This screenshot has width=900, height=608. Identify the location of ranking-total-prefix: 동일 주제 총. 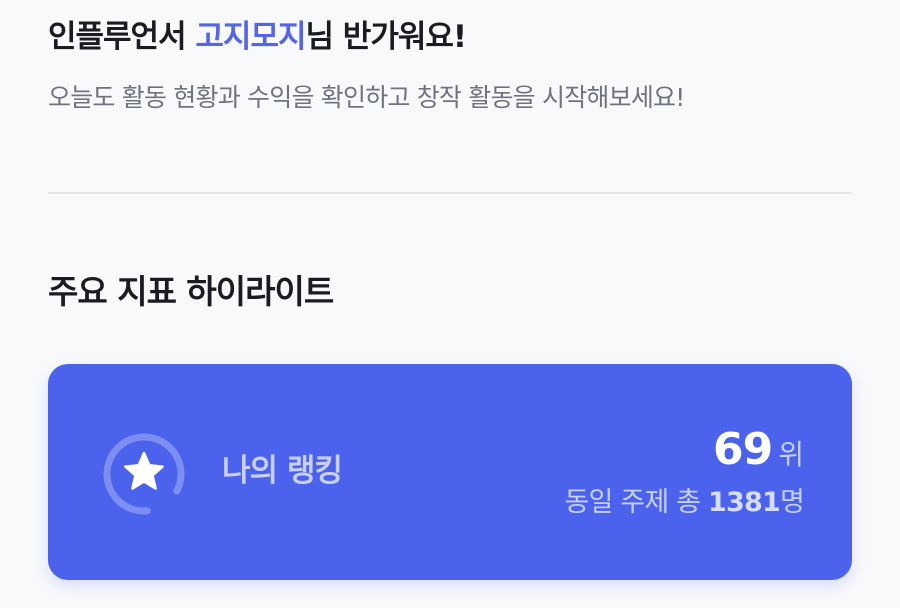
(636, 502).